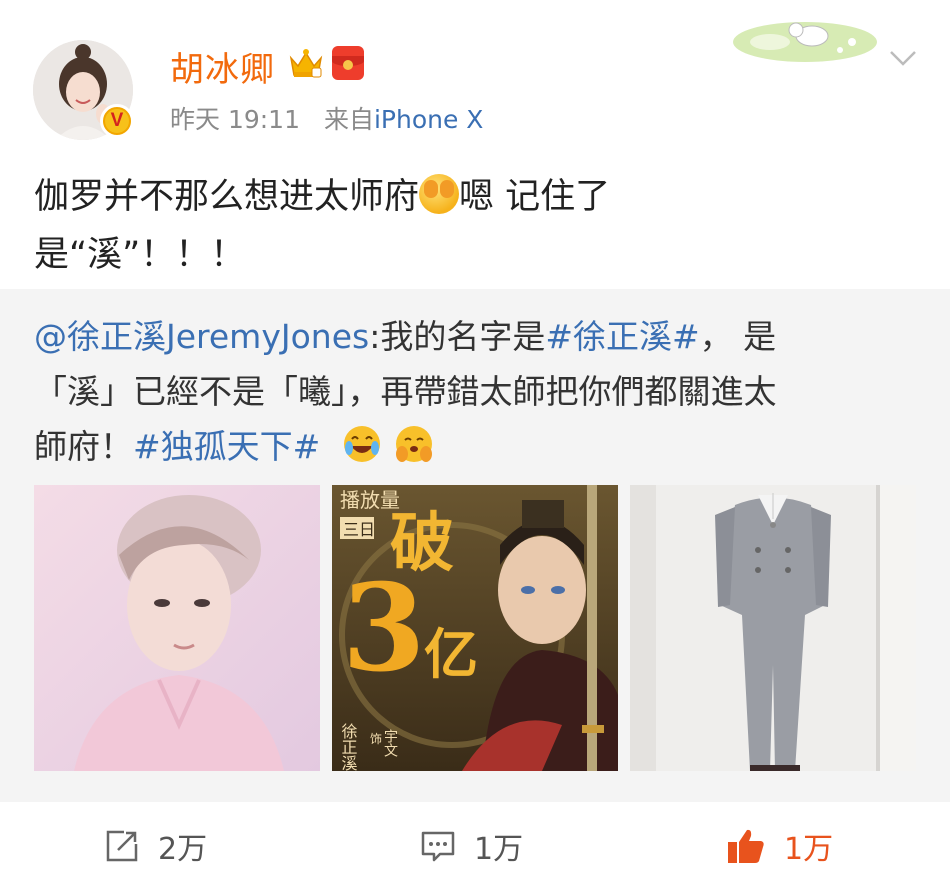 The image size is (950, 888). Describe the element at coordinates (622, 336) in the screenshot. I see `hashtag-link: #徐正溪#` at that location.